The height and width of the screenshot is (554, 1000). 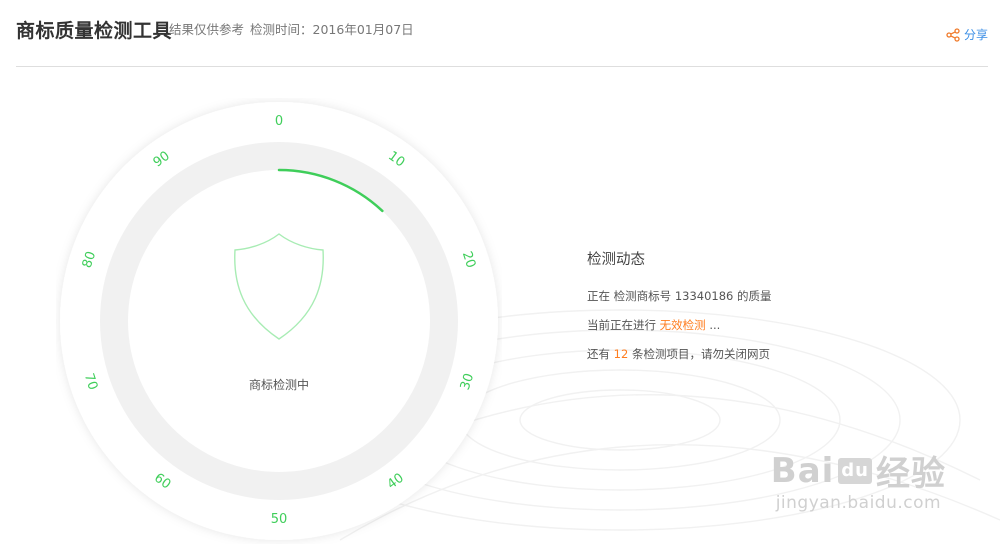 What do you see at coordinates (855, 470) in the screenshot?
I see `watermark-logo-mid: du` at bounding box center [855, 470].